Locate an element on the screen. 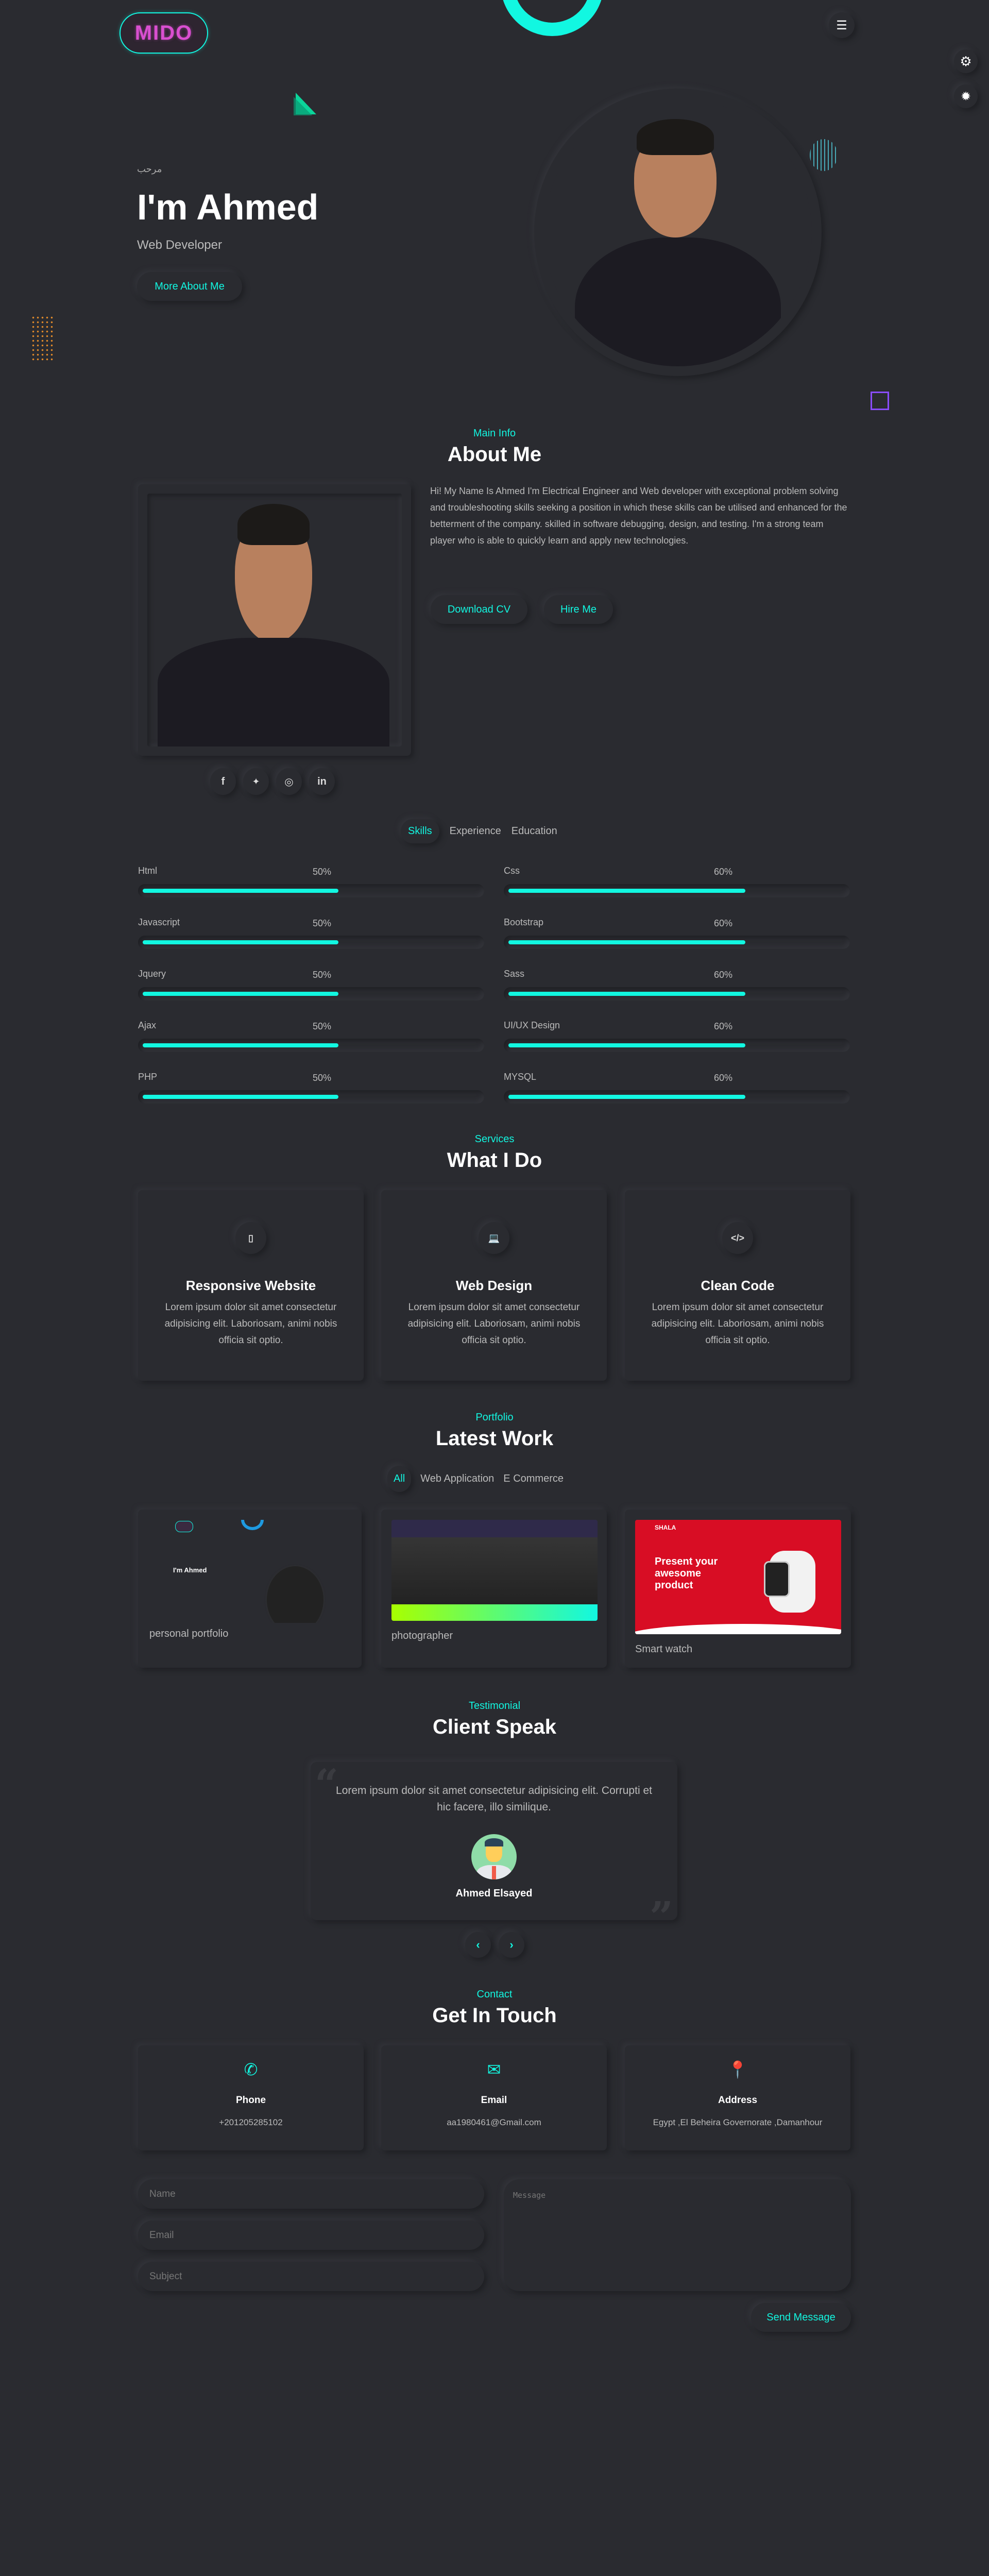 This screenshot has height=2576, width=989. decor-stripes is located at coordinates (824, 155).